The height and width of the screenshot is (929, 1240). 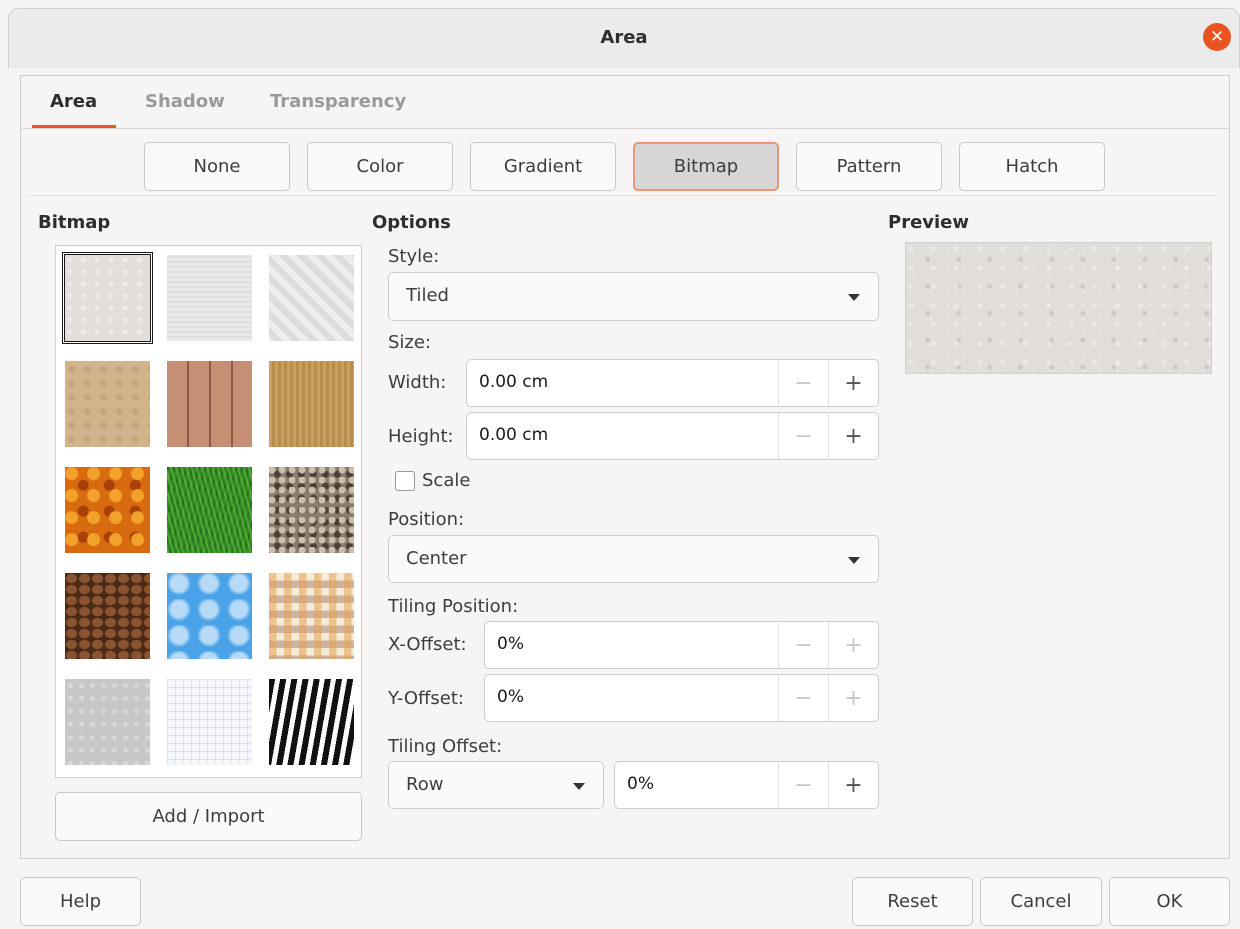 What do you see at coordinates (929, 222) in the screenshot?
I see `preview-section-label: Preview` at bounding box center [929, 222].